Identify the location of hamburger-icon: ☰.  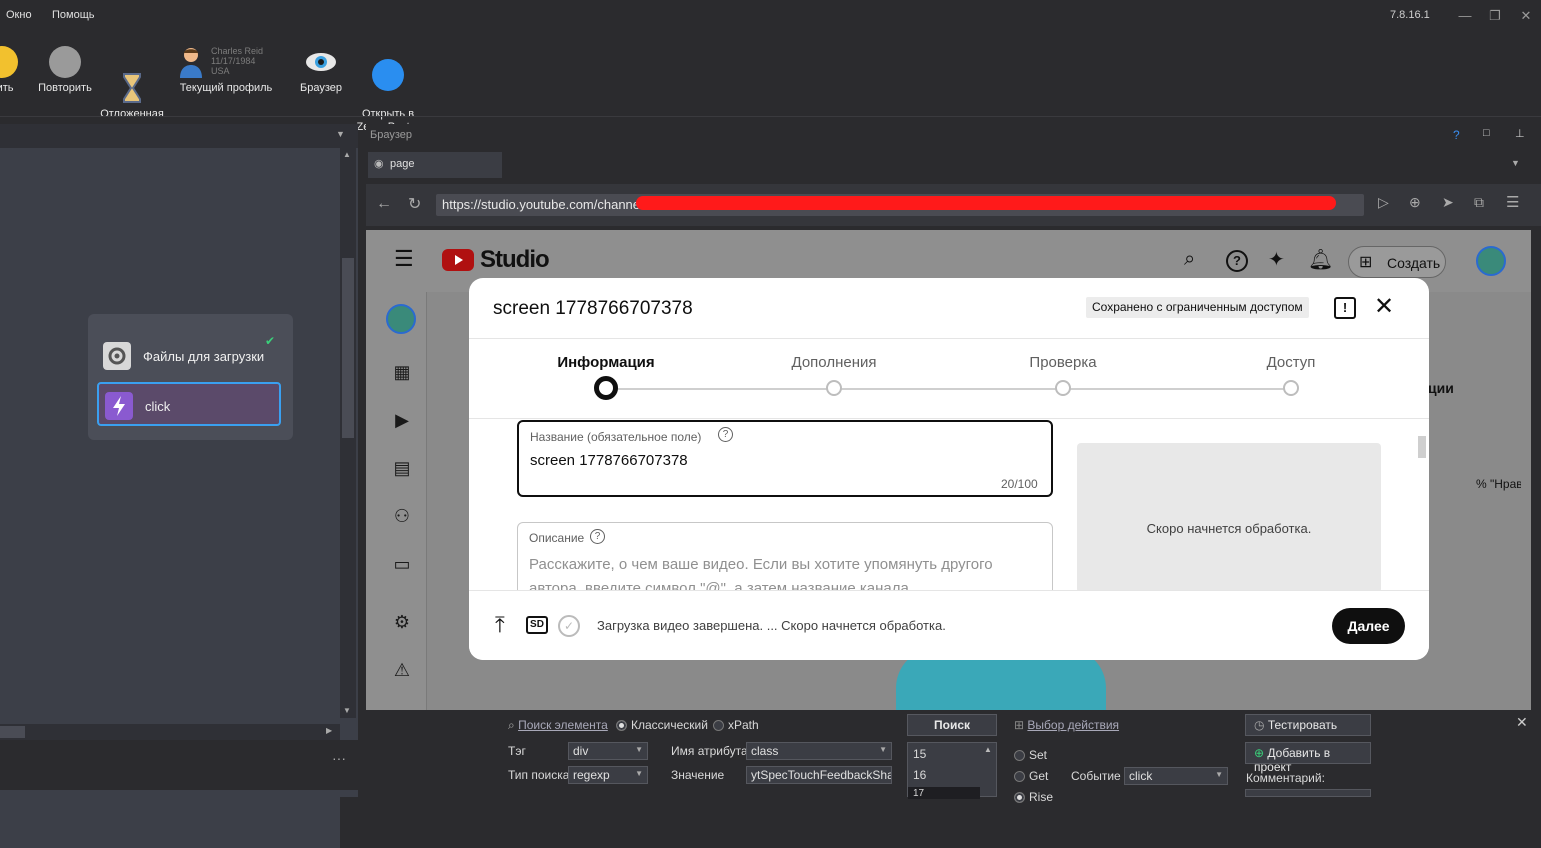
(404, 259).